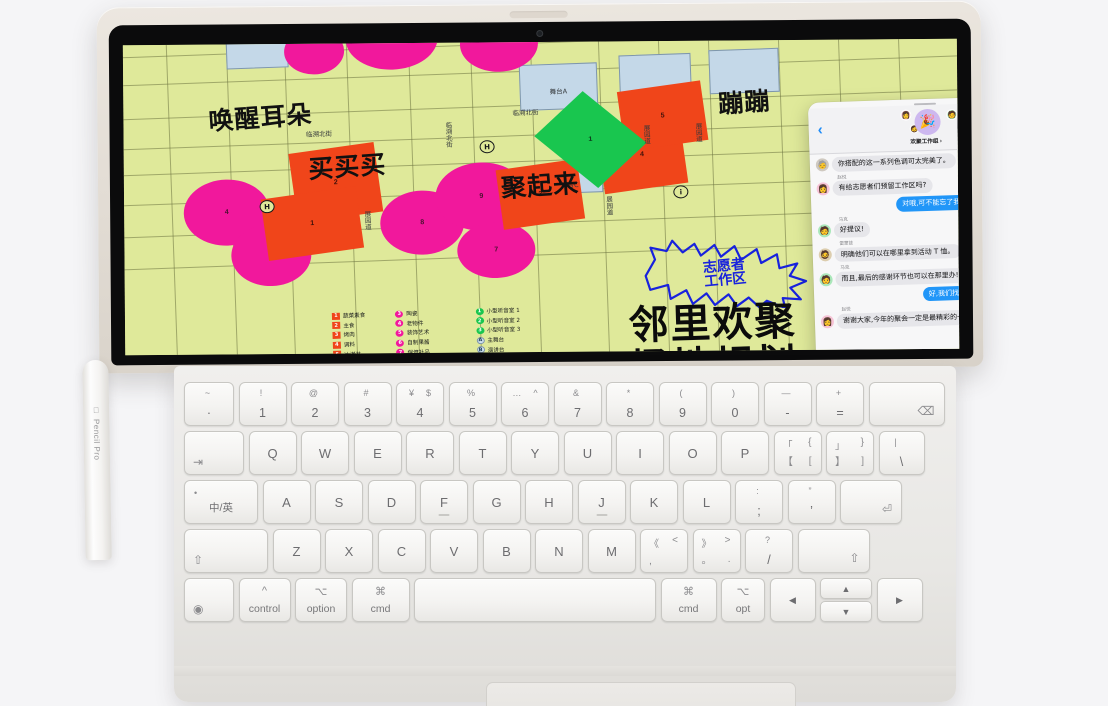 This screenshot has width=1108, height=706. I want to click on key-arrow-left: ◀, so click(792, 600).